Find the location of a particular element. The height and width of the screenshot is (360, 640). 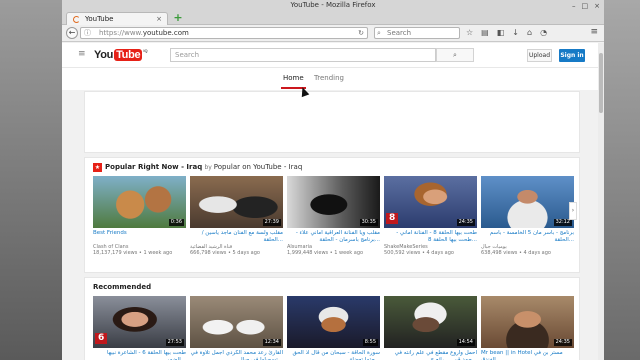

youtube-header: ≡ You Tube IQ Search ⌕ Upload Sign in is located at coordinates (333, 55).